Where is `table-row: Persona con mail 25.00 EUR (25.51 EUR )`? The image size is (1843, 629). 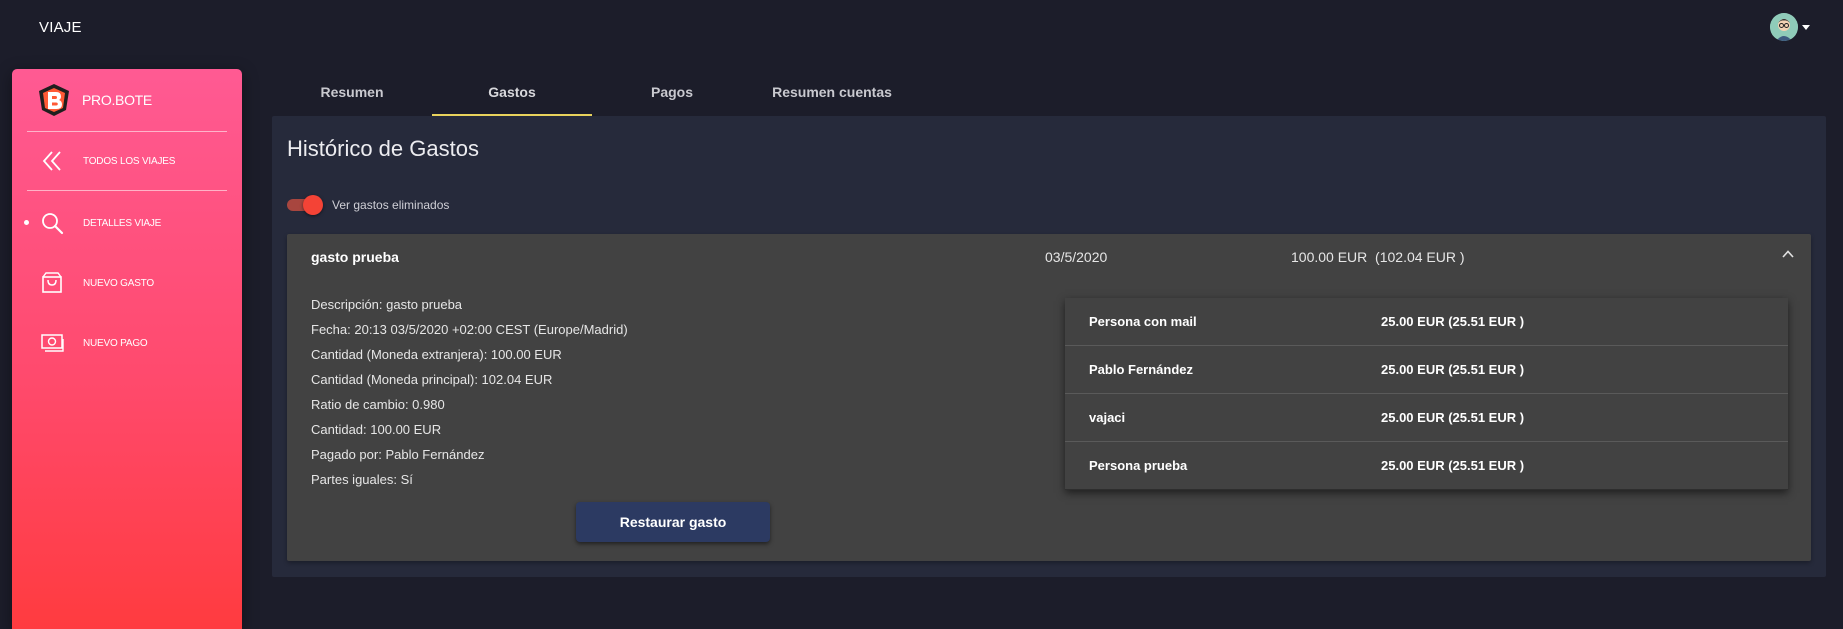
table-row: Persona con mail 25.00 EUR (25.51 EUR ) is located at coordinates (1426, 322).